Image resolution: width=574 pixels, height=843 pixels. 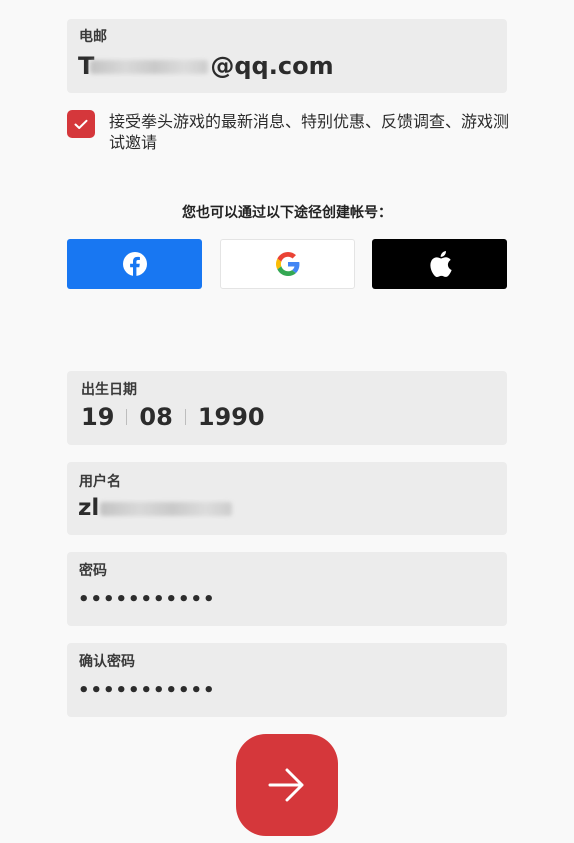 I want to click on dob-month-input: 08, so click(x=155, y=417).